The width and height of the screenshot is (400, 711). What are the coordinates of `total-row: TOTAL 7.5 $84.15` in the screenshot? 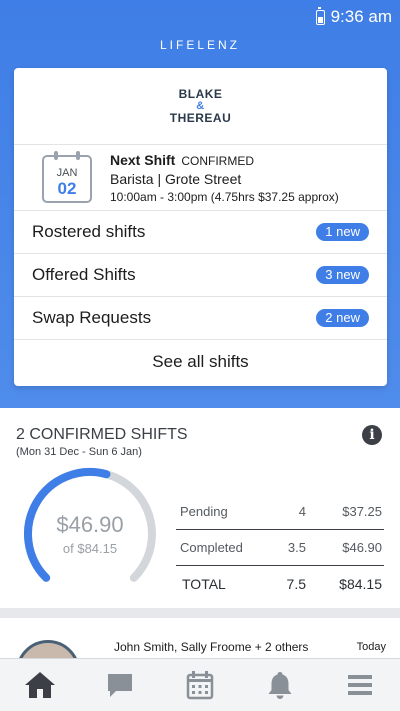 It's located at (280, 584).